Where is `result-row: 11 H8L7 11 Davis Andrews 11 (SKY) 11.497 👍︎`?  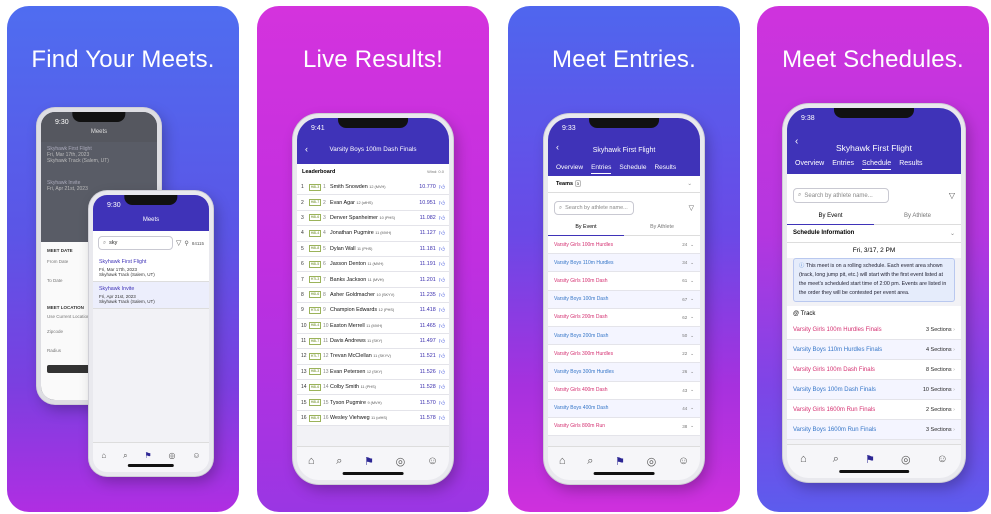 result-row: 11 H8L7 11 Davis Andrews 11 (SKY) 11.497 👍︎ is located at coordinates (373, 341).